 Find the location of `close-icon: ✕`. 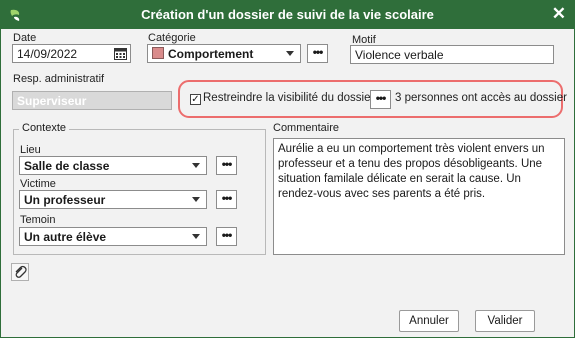

close-icon: ✕ is located at coordinates (559, 14).